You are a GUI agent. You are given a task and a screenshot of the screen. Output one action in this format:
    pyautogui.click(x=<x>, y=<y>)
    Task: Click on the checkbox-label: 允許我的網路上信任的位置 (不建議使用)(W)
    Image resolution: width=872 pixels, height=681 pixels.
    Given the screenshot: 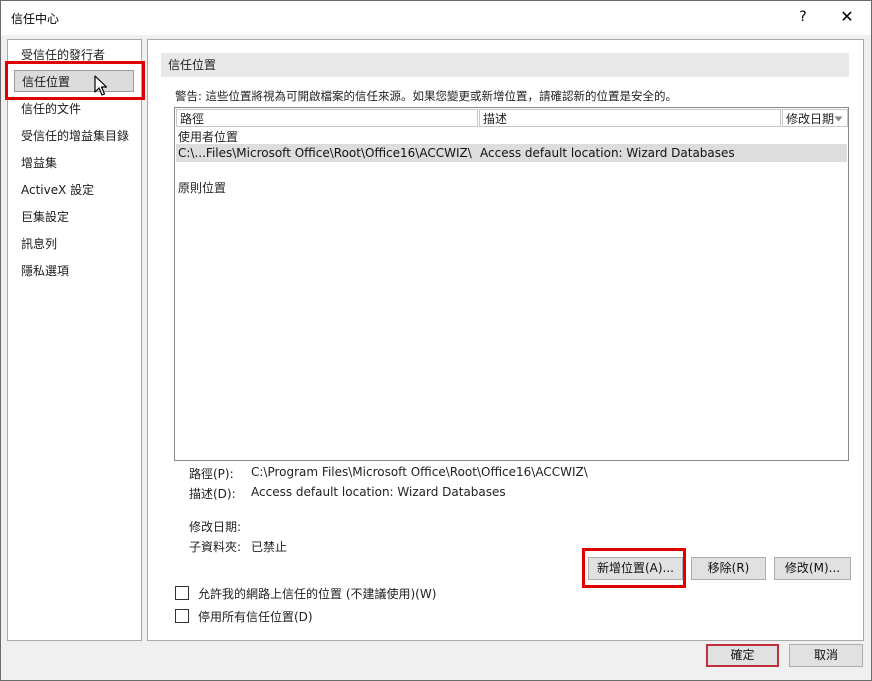 What is the action you would take?
    pyautogui.click(x=317, y=594)
    